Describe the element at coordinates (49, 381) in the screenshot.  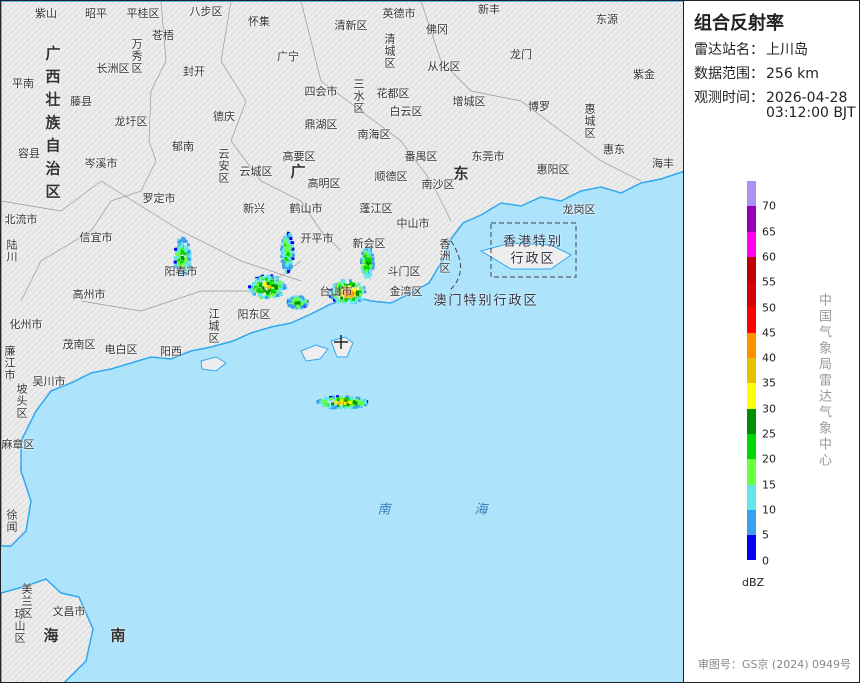
I see `place-label: 吴川市` at that location.